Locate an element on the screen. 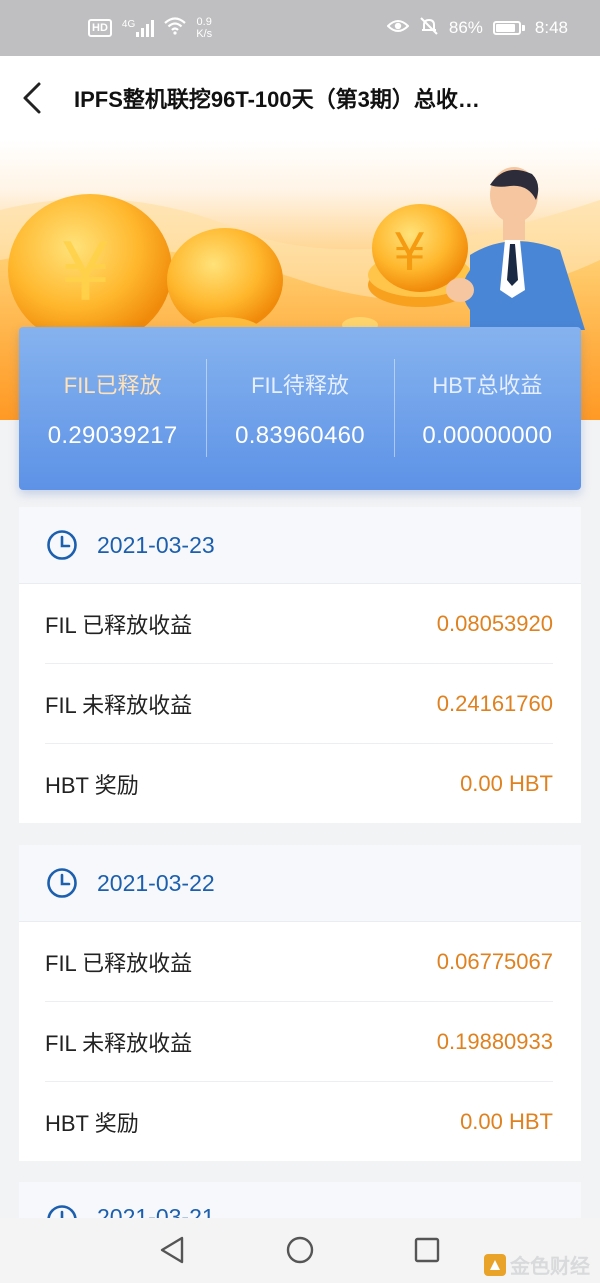 The image size is (600, 1283). mute-bell-icon is located at coordinates (429, 28).